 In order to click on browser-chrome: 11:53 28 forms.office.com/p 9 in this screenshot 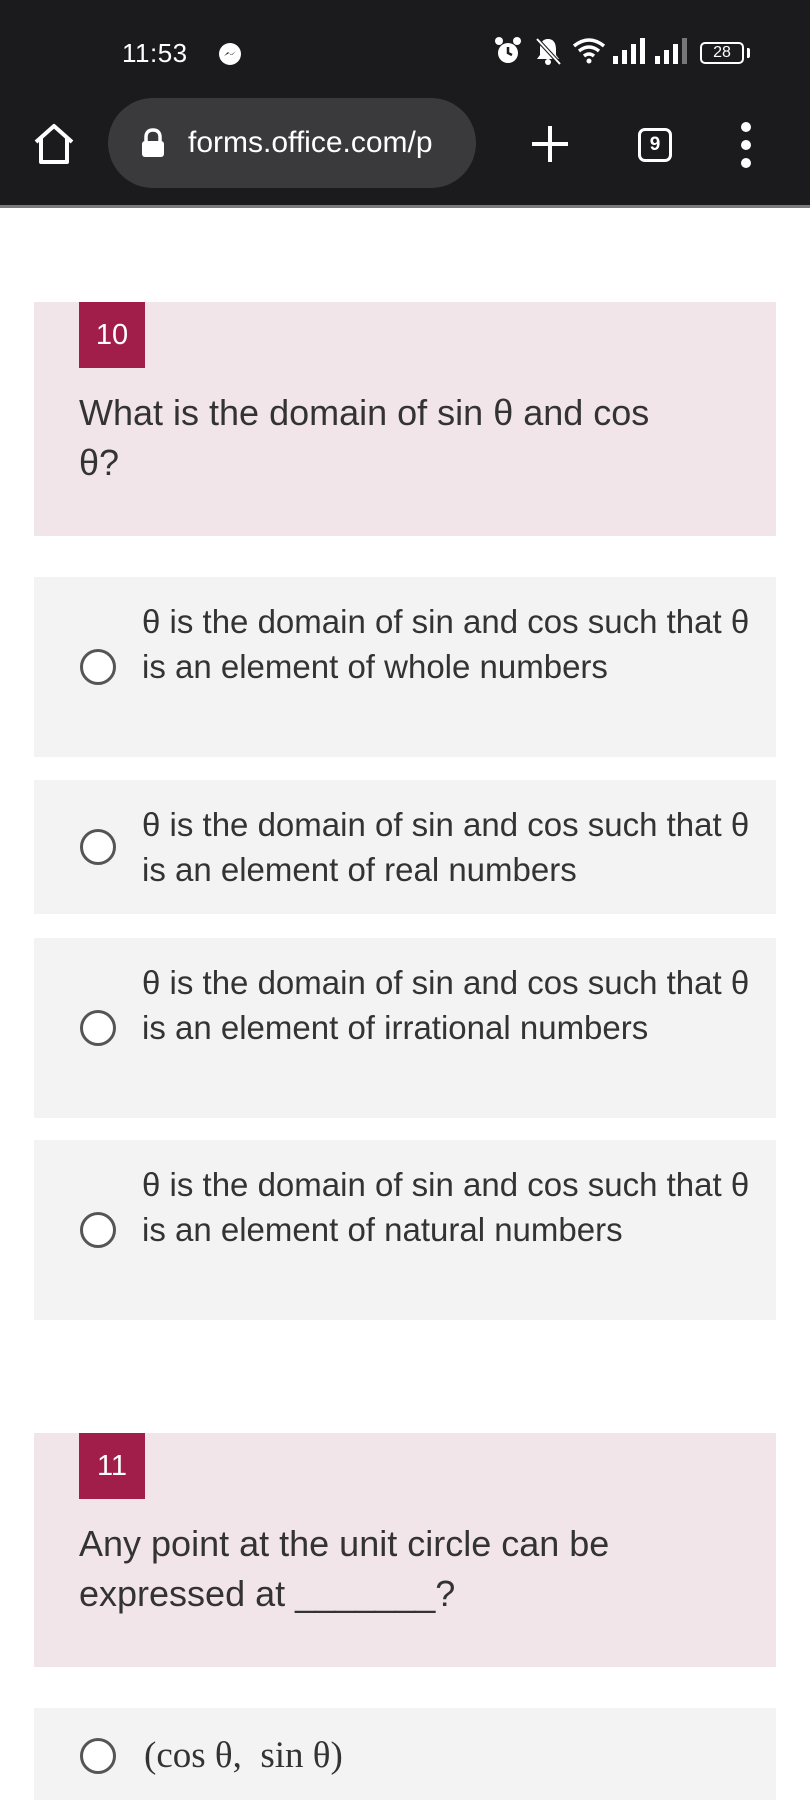, I will do `click(405, 104)`.